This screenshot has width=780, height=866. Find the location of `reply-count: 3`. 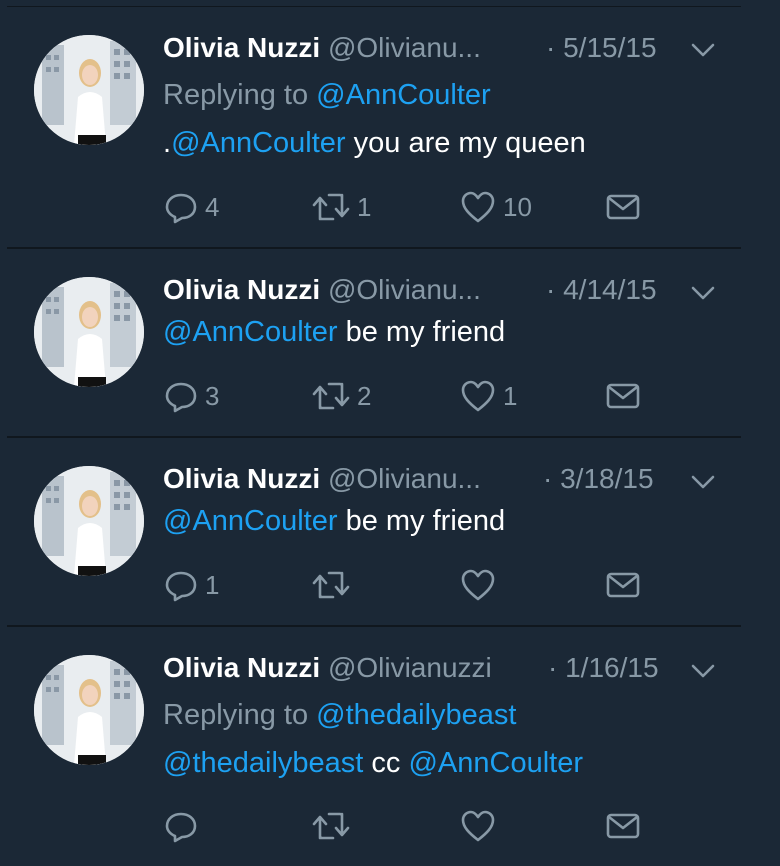

reply-count: 3 is located at coordinates (212, 396).